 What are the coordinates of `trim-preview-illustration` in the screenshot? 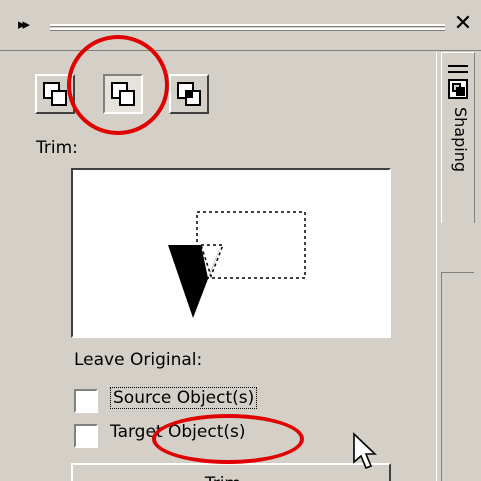 It's located at (237, 264).